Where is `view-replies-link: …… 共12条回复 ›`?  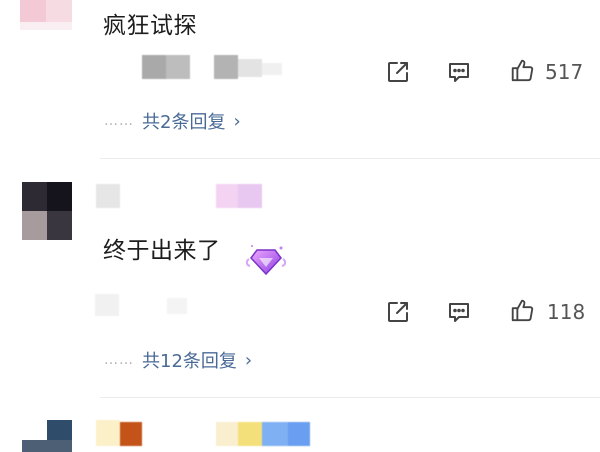
view-replies-link: …… 共12条回复 › is located at coordinates (178, 360).